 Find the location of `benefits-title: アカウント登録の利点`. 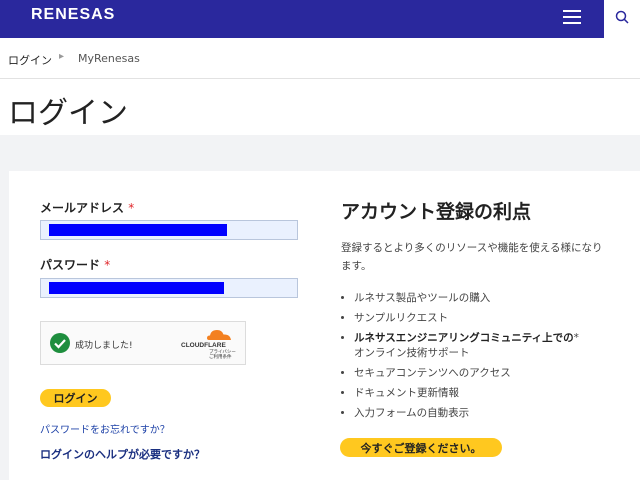

benefits-title: アカウント登録の利点 is located at coordinates (436, 212).